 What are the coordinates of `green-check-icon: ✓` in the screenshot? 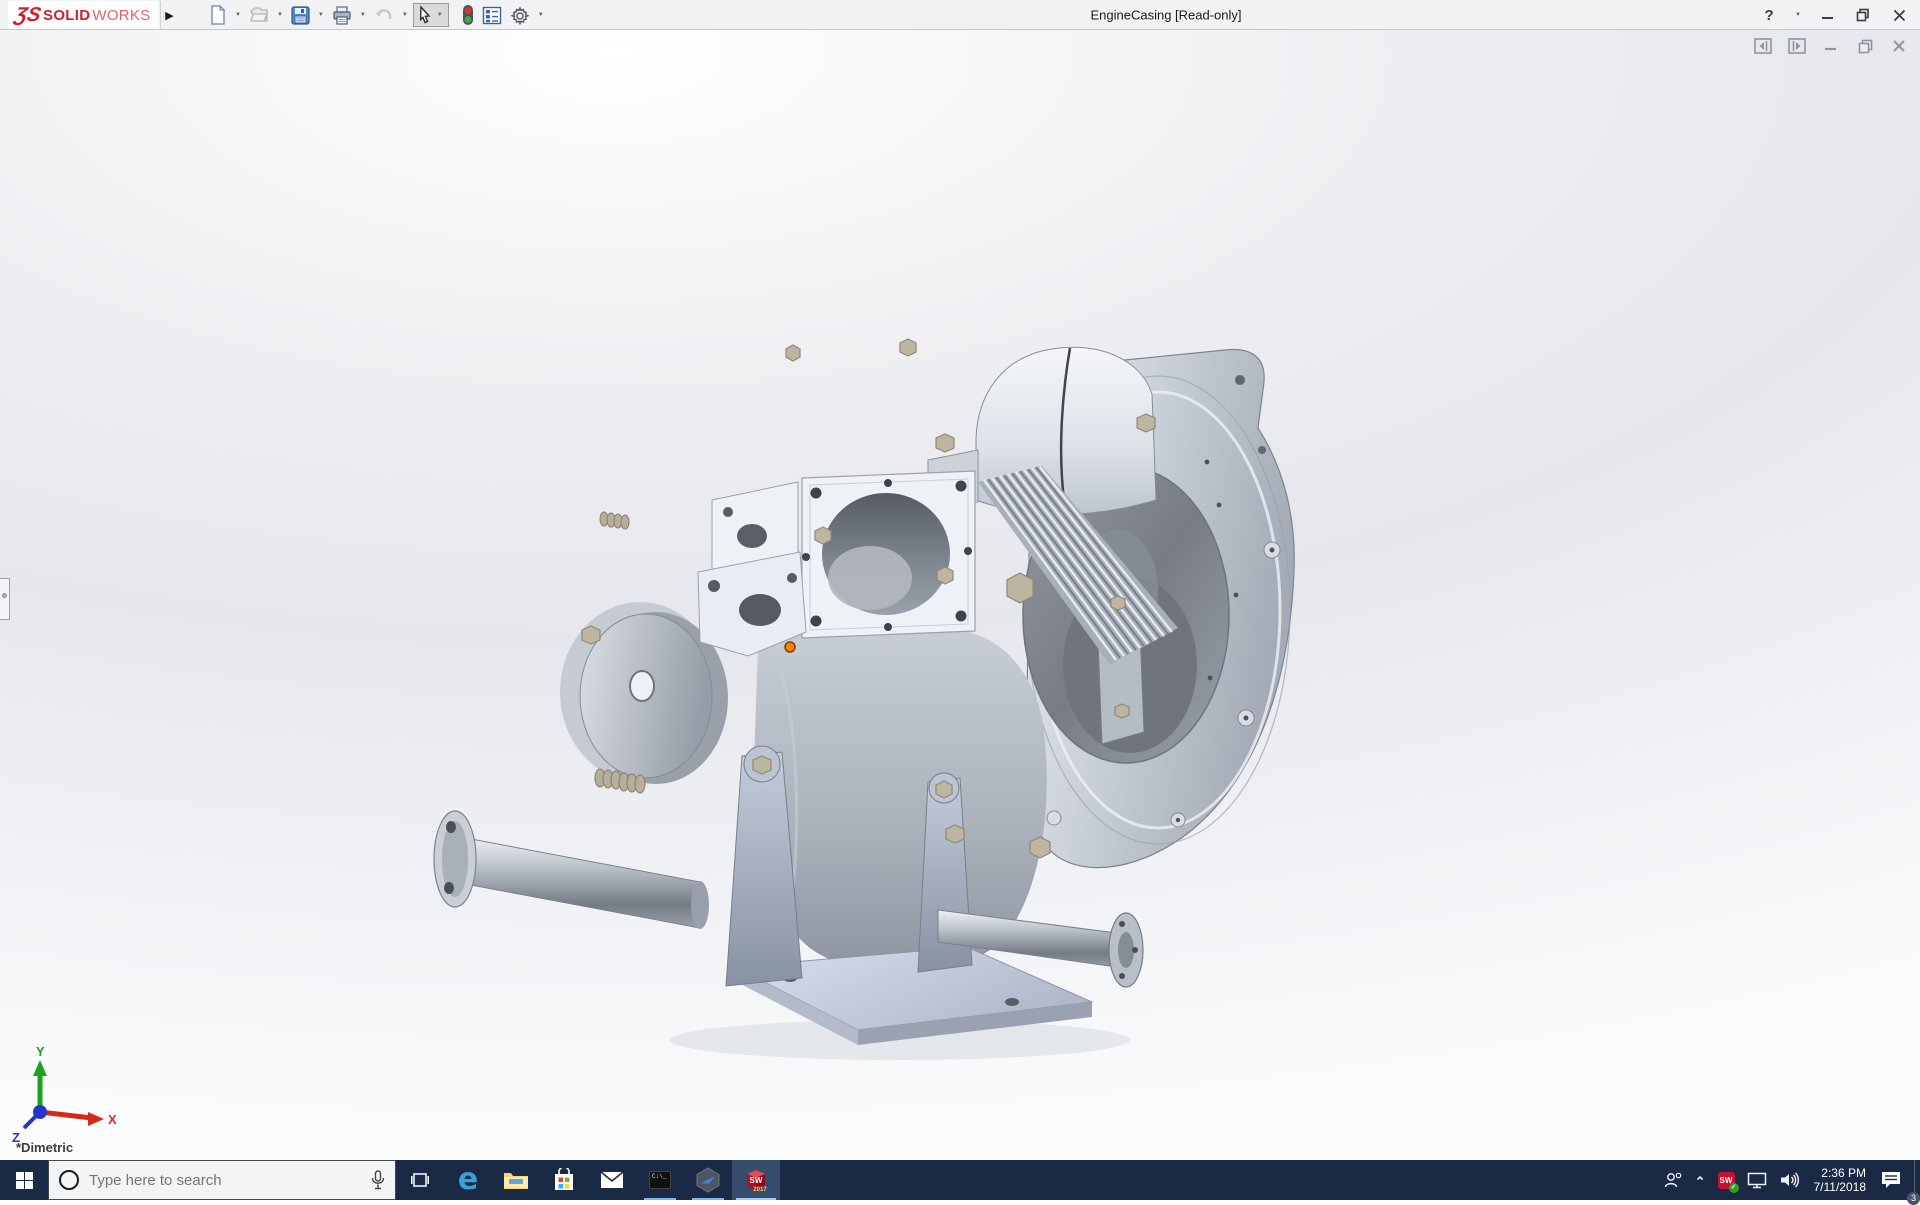 It's located at (1733, 1187).